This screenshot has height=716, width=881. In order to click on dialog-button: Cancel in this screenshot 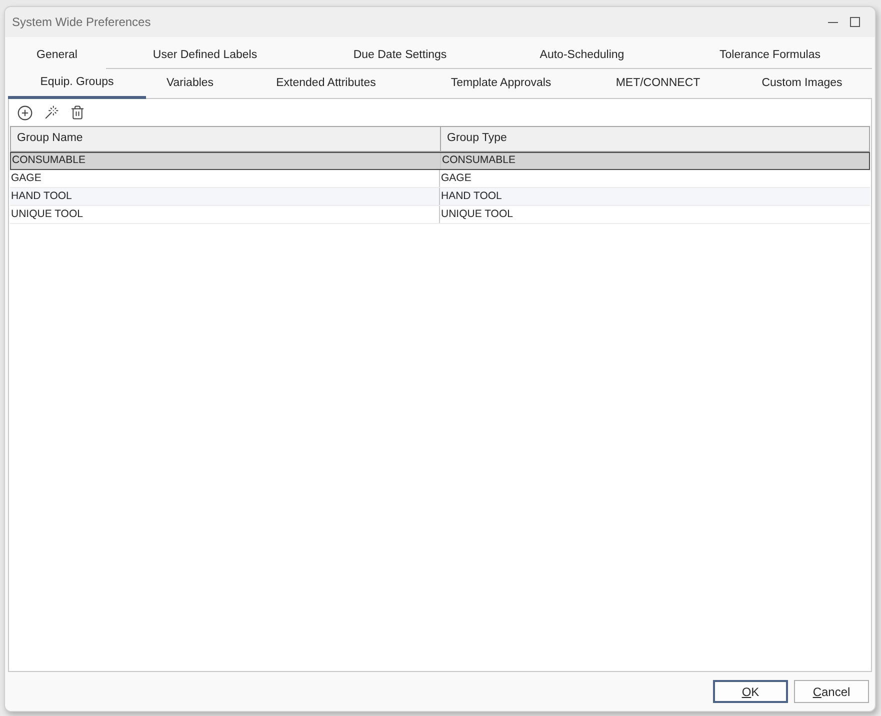, I will do `click(831, 691)`.